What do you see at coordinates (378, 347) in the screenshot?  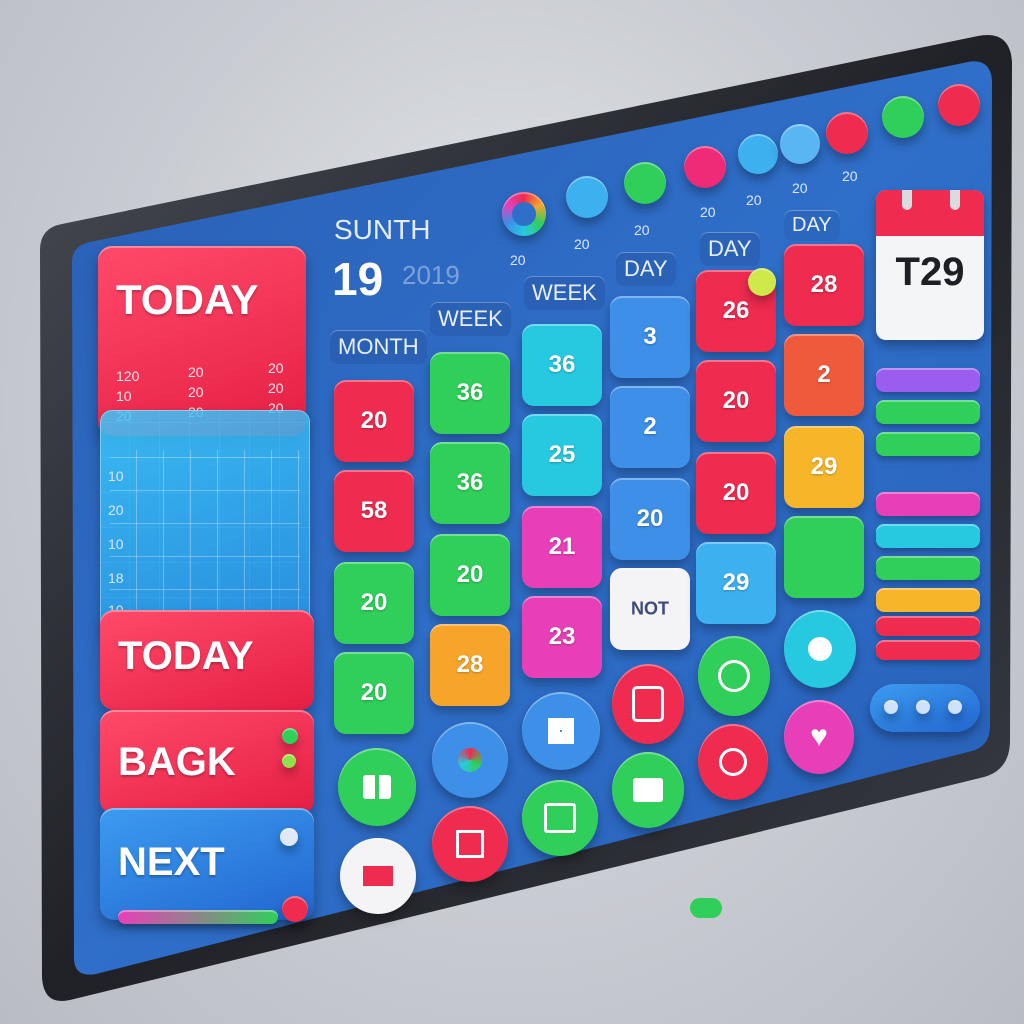 I see `tab-month: MONTH` at bounding box center [378, 347].